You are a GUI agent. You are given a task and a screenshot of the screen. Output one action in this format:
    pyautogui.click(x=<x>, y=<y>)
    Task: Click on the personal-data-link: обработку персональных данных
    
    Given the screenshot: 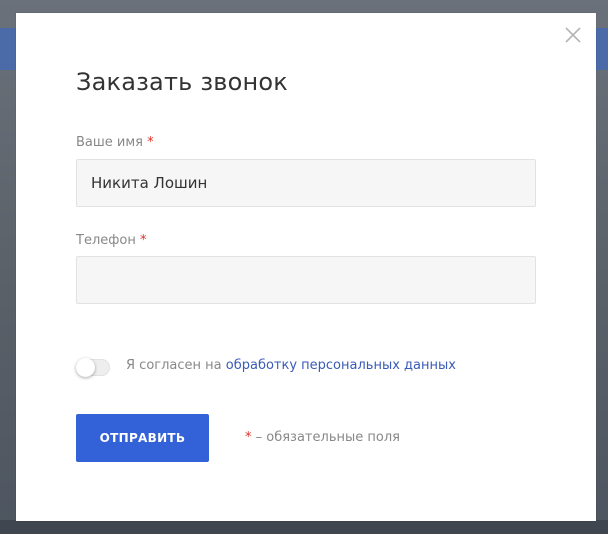 What is the action you would take?
    pyautogui.click(x=341, y=365)
    